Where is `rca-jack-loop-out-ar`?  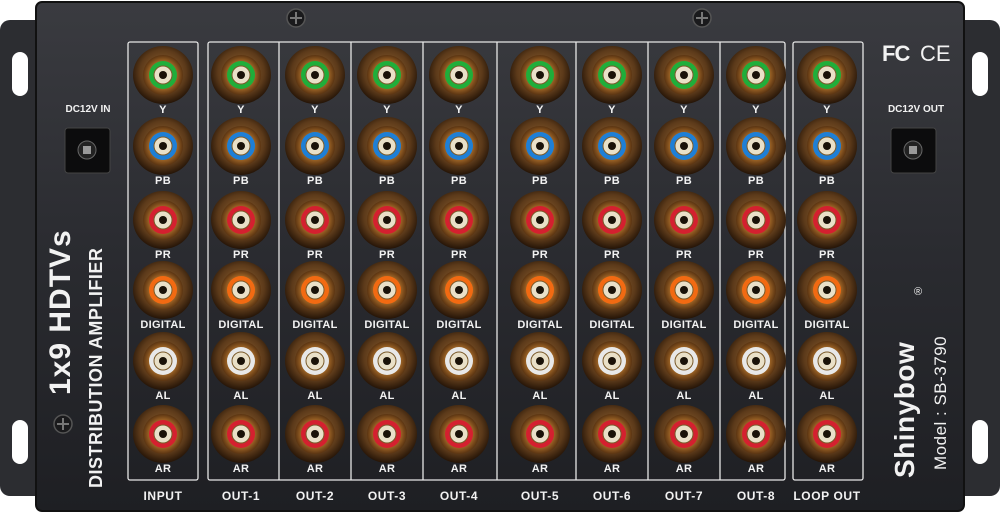 rca-jack-loop-out-ar is located at coordinates (827, 434).